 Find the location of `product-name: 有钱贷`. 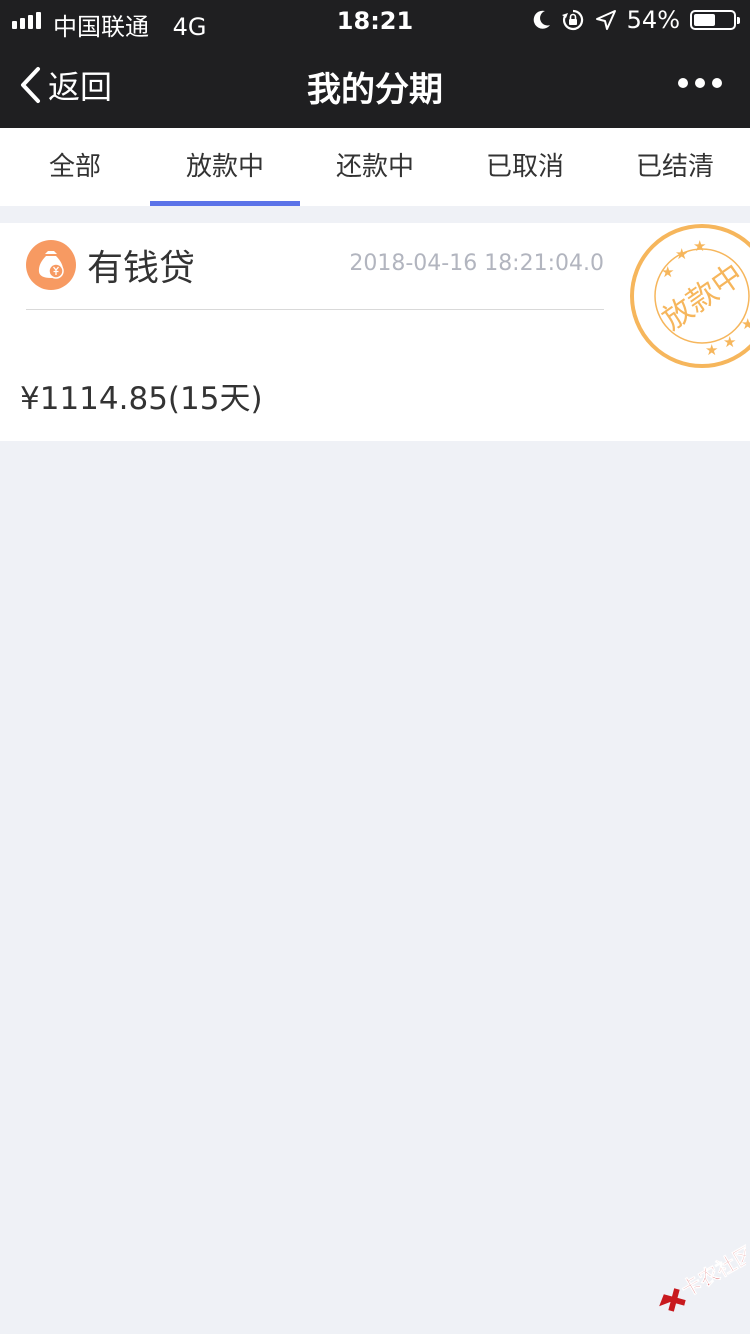

product-name: 有钱贷 is located at coordinates (141, 268).